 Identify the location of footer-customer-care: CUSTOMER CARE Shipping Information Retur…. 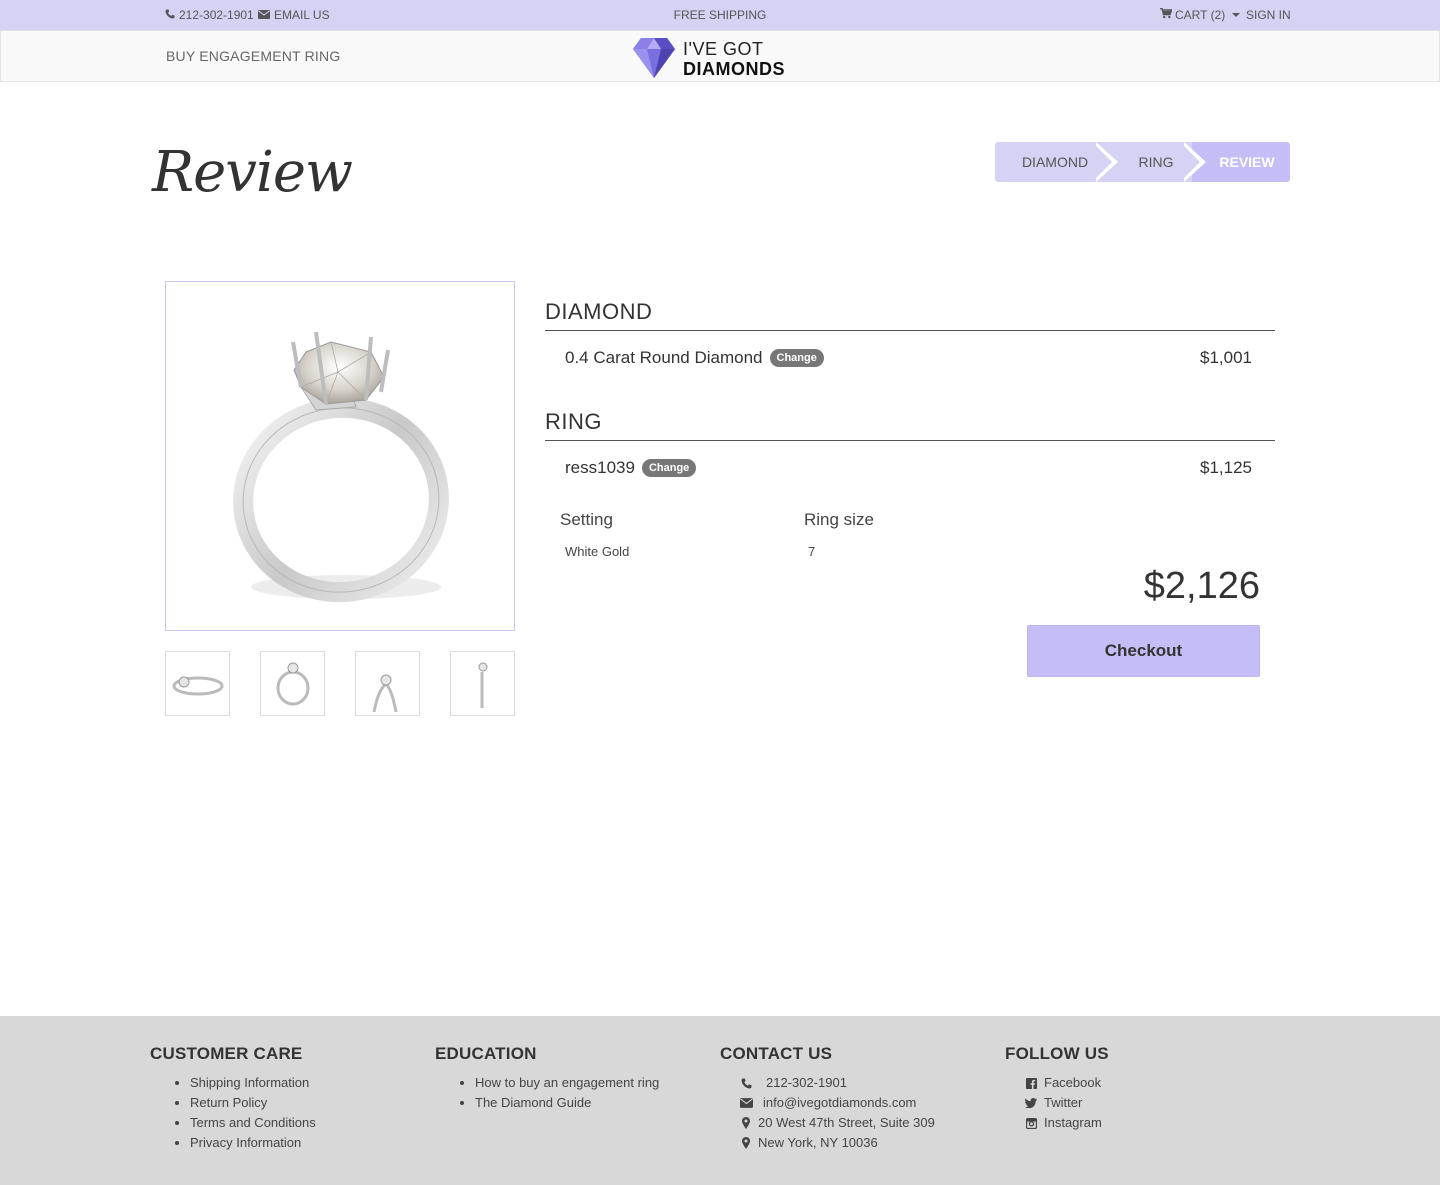
(233, 1098).